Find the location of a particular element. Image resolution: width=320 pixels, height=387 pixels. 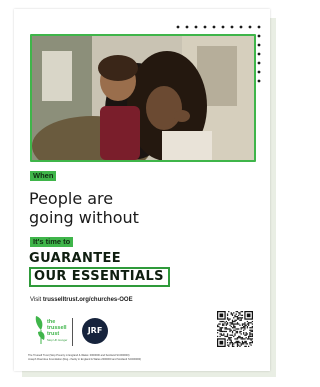

visit-prefix: Visit is located at coordinates (36, 300).